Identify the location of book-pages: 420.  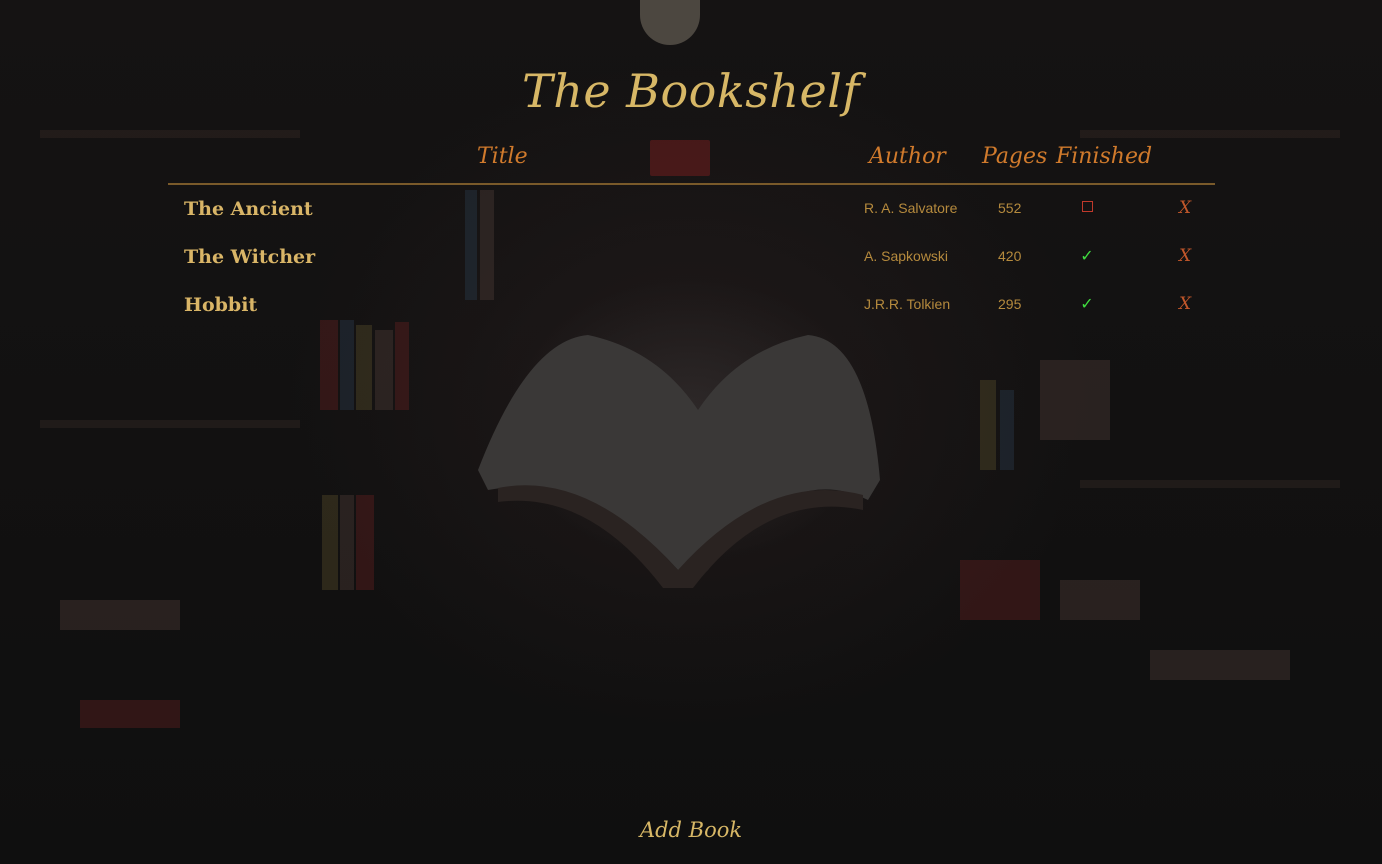
(1010, 256).